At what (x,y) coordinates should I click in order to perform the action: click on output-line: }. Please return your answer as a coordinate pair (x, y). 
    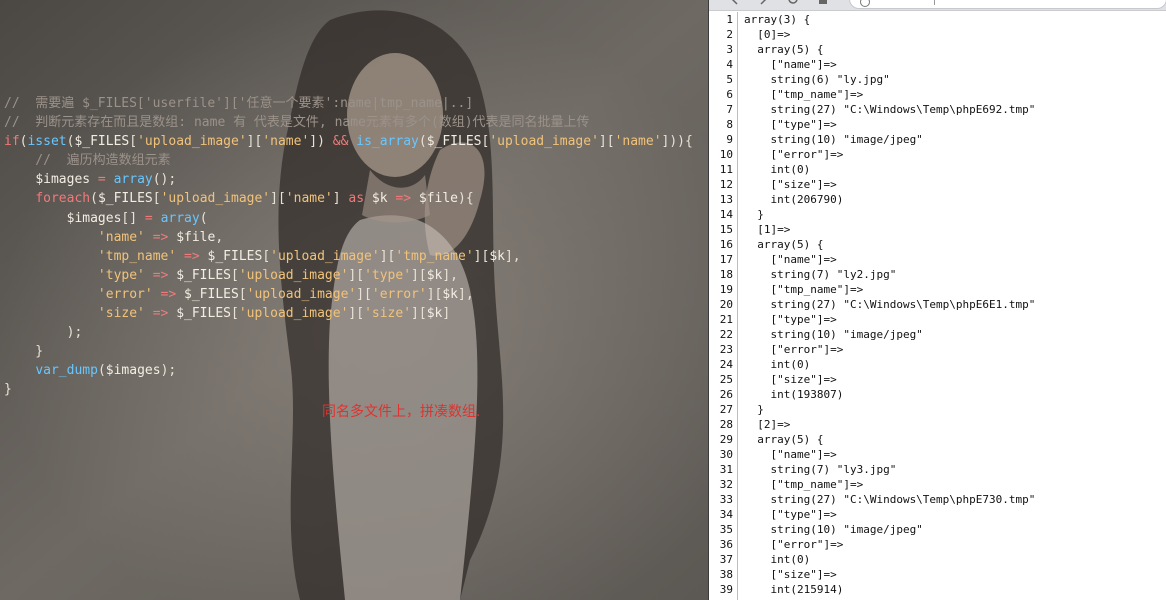
    Looking at the image, I should click on (754, 214).